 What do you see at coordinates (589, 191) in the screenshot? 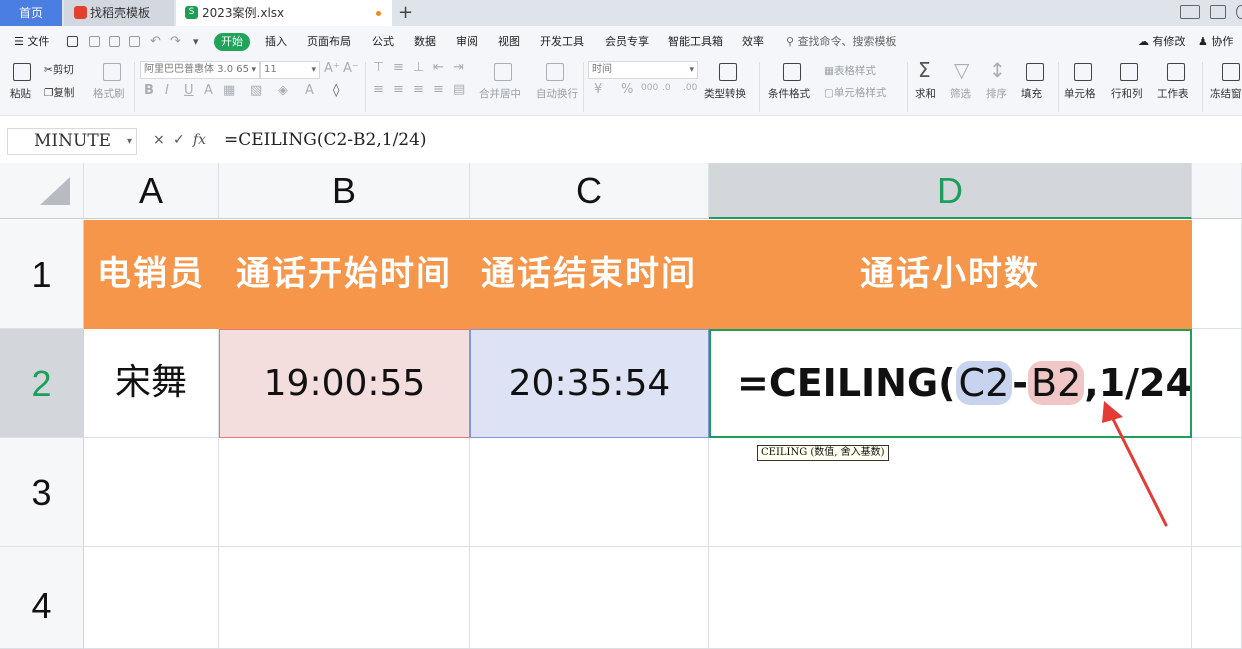
I see `column-header-c: C` at bounding box center [589, 191].